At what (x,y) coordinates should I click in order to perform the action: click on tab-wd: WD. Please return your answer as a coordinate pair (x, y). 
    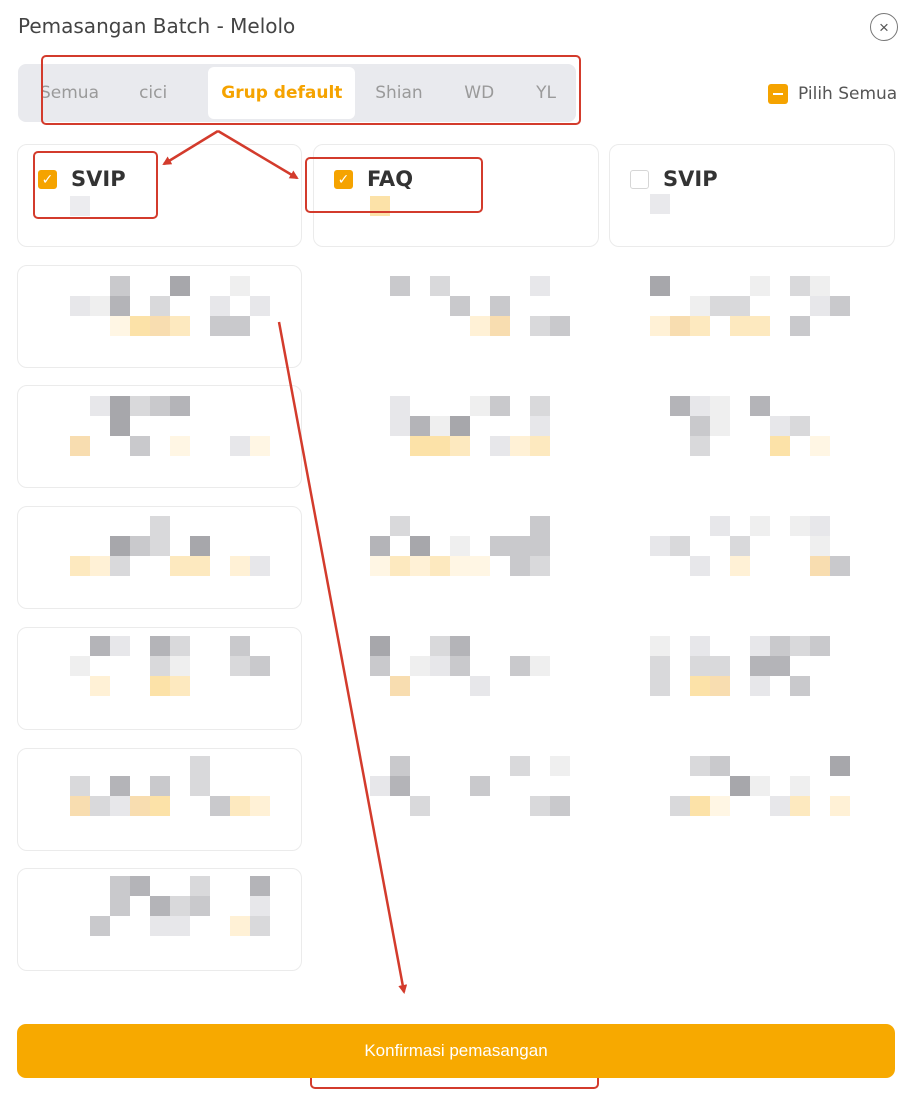
    Looking at the image, I should click on (479, 93).